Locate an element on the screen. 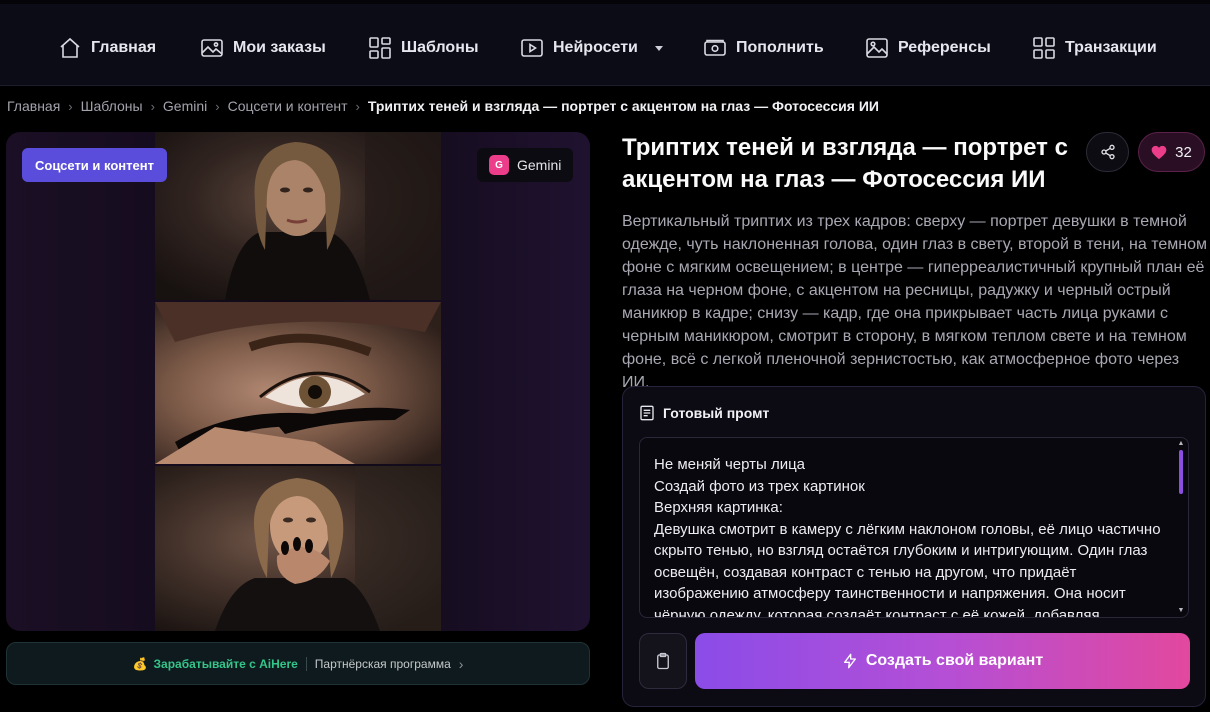 This screenshot has height=712, width=1210. wallet-icon is located at coordinates (715, 47).